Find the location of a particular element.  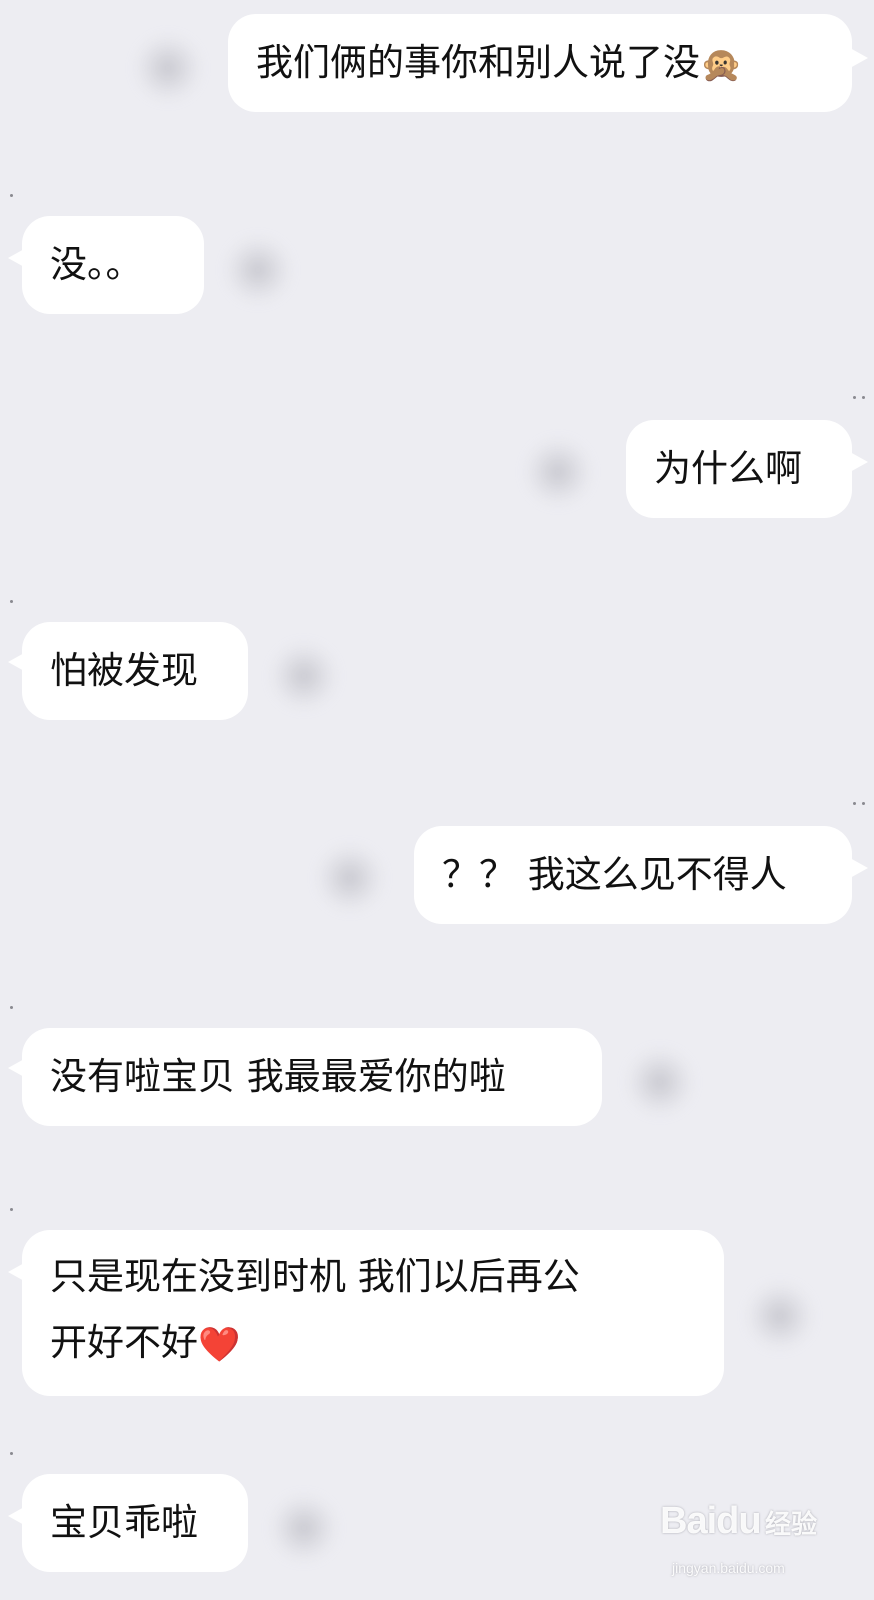

baidu-jingyan-watermark: Baidu 经验 jingyan.baidu.com is located at coordinates (760, 1545).